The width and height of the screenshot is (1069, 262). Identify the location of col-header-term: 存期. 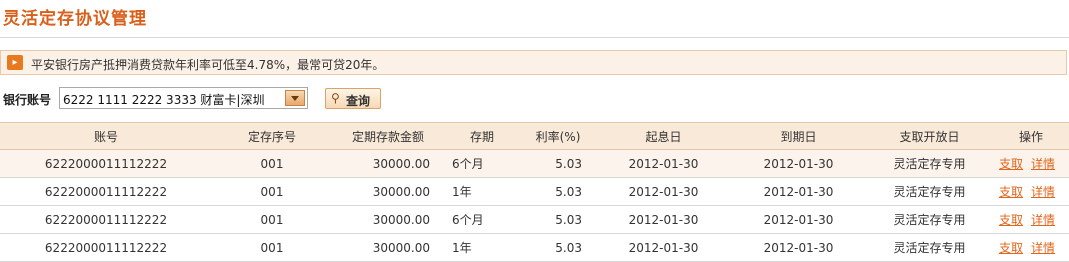
(482, 136).